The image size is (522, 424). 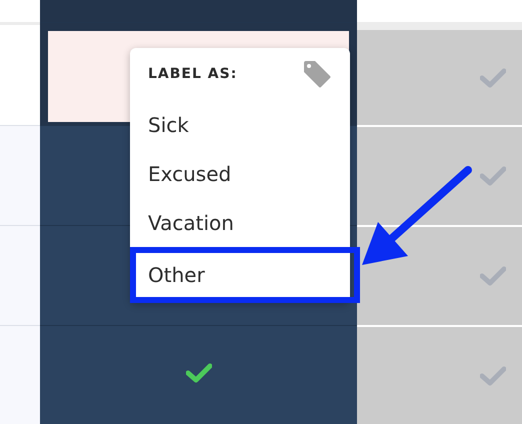 I want to click on menu-title: LABEL AS:, so click(x=193, y=74).